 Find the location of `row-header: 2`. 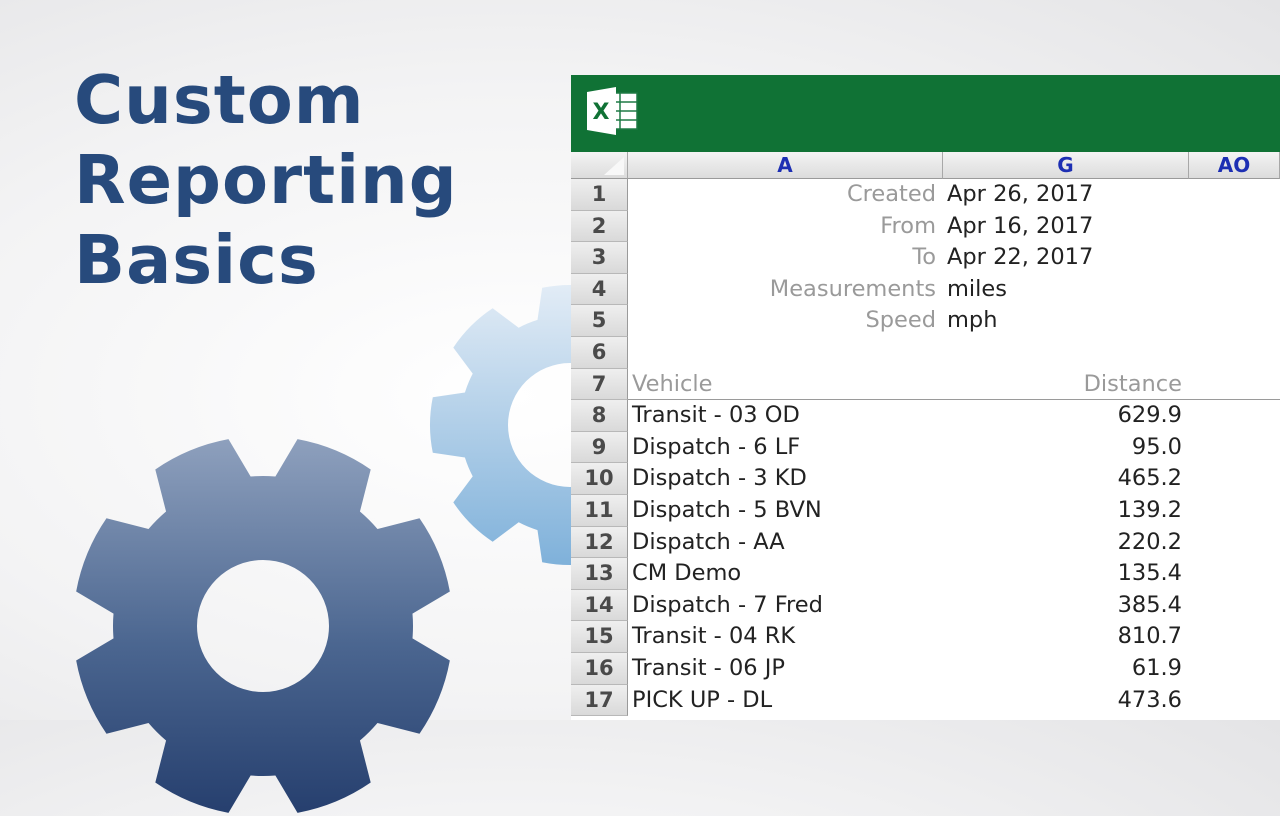

row-header: 2 is located at coordinates (599, 226).